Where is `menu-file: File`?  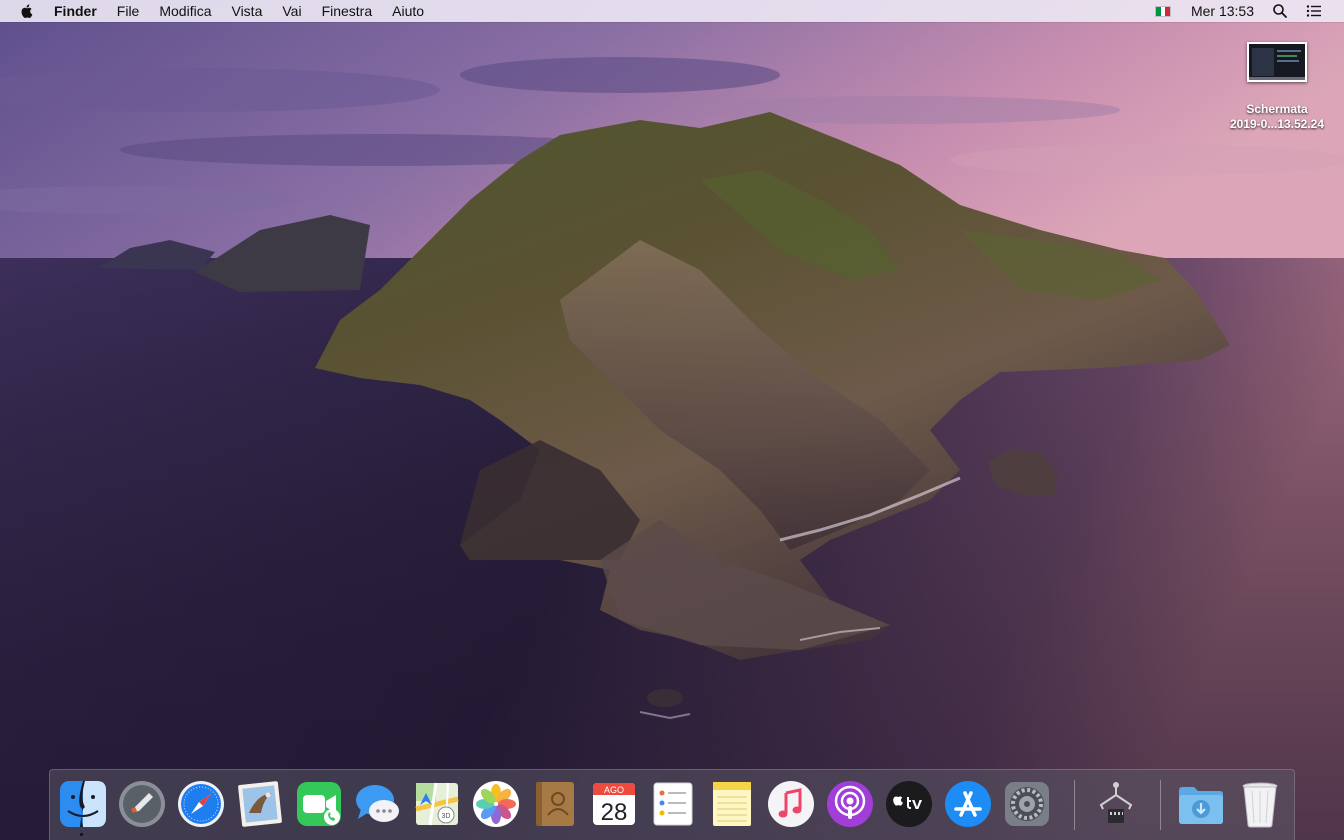 menu-file: File is located at coordinates (128, 11).